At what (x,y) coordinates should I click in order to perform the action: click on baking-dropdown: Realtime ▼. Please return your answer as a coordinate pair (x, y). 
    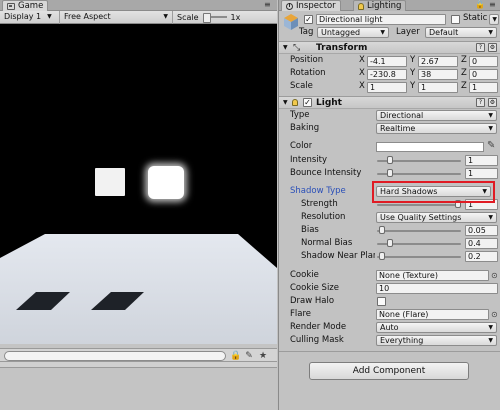
    Looking at the image, I should click on (436, 128).